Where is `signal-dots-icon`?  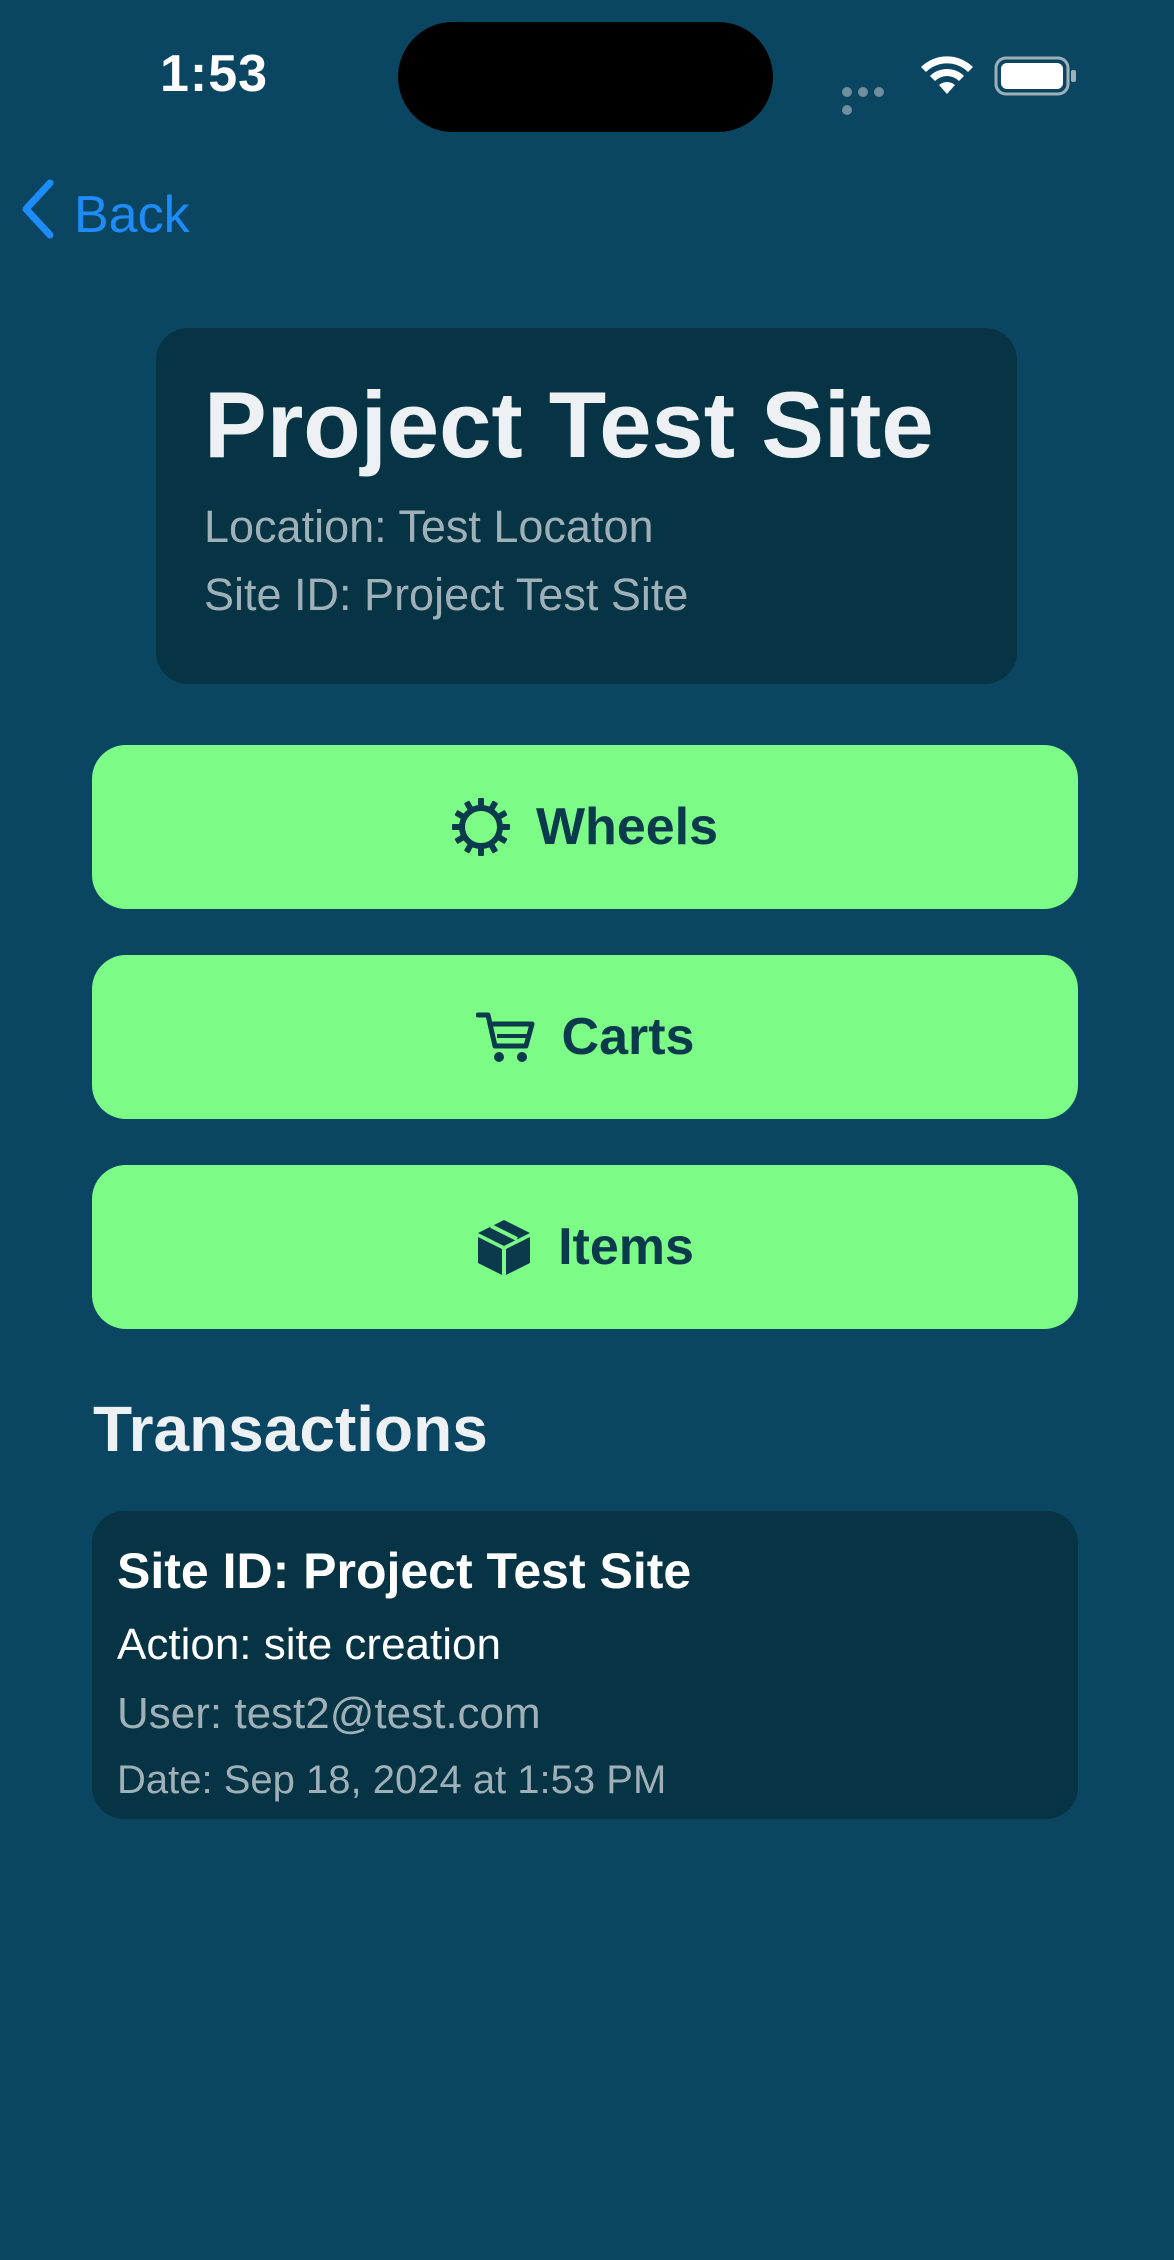 signal-dots-icon is located at coordinates (872, 99).